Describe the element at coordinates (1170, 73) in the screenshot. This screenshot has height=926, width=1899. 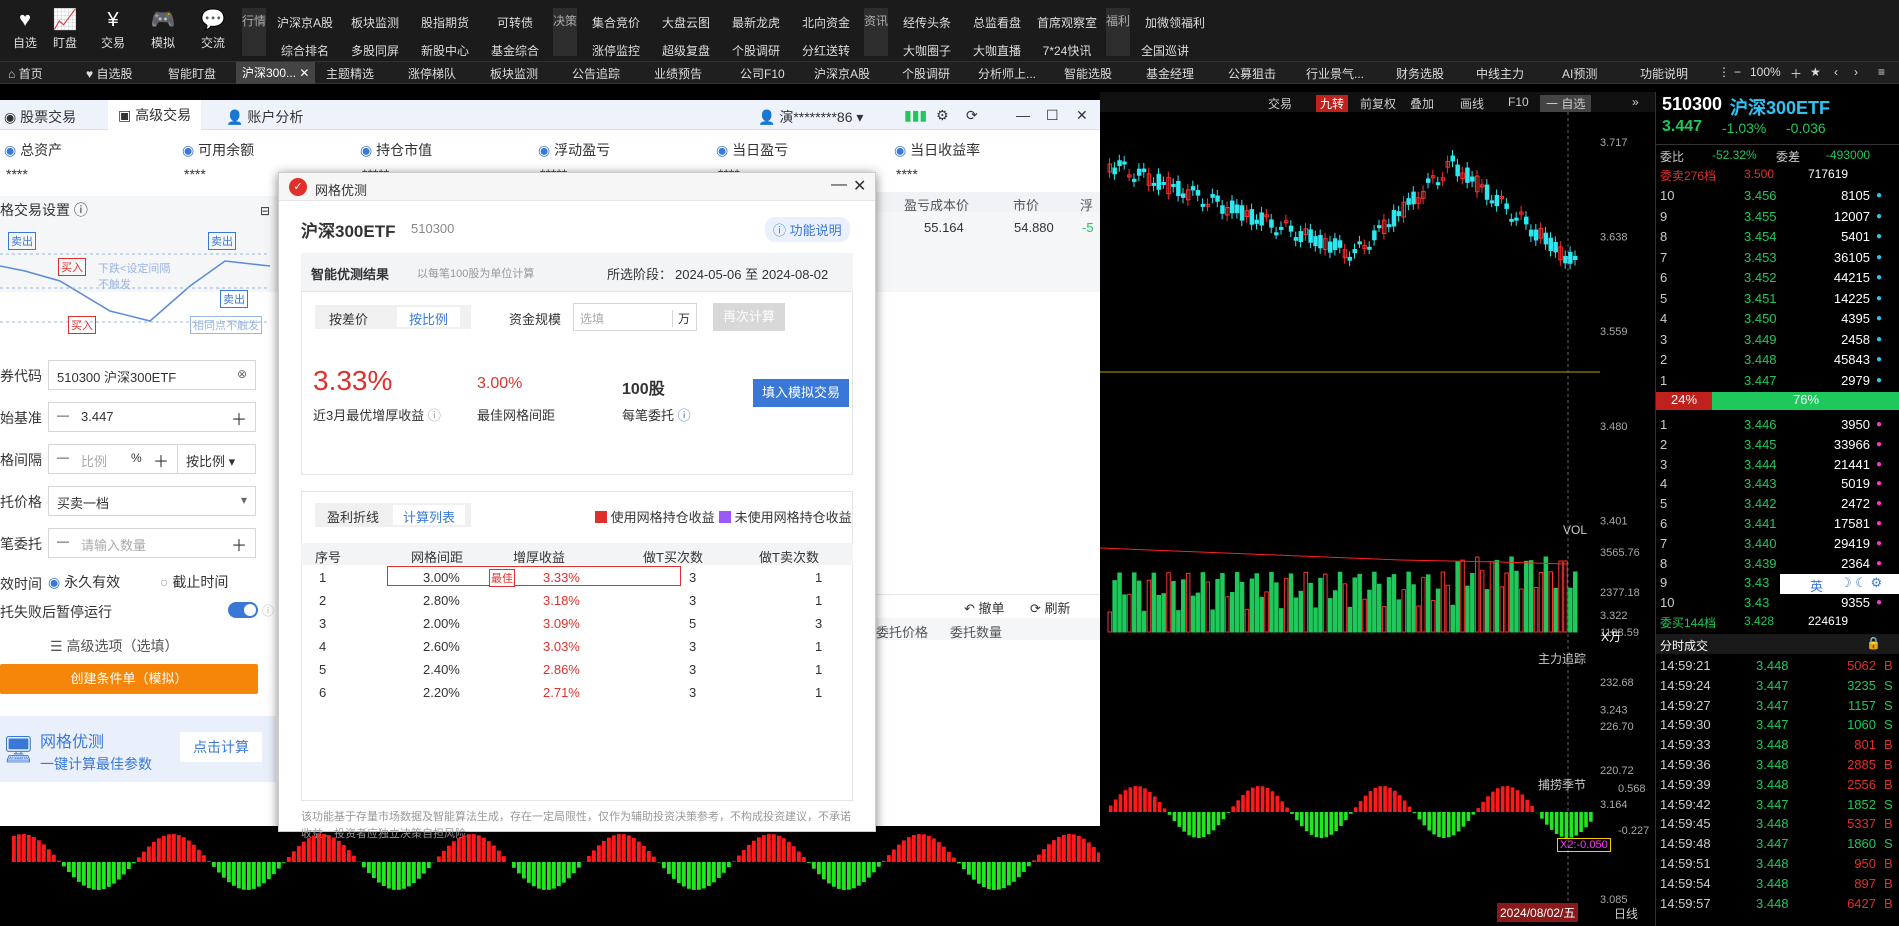
I see `tab-fund-manager: 基金经理` at that location.